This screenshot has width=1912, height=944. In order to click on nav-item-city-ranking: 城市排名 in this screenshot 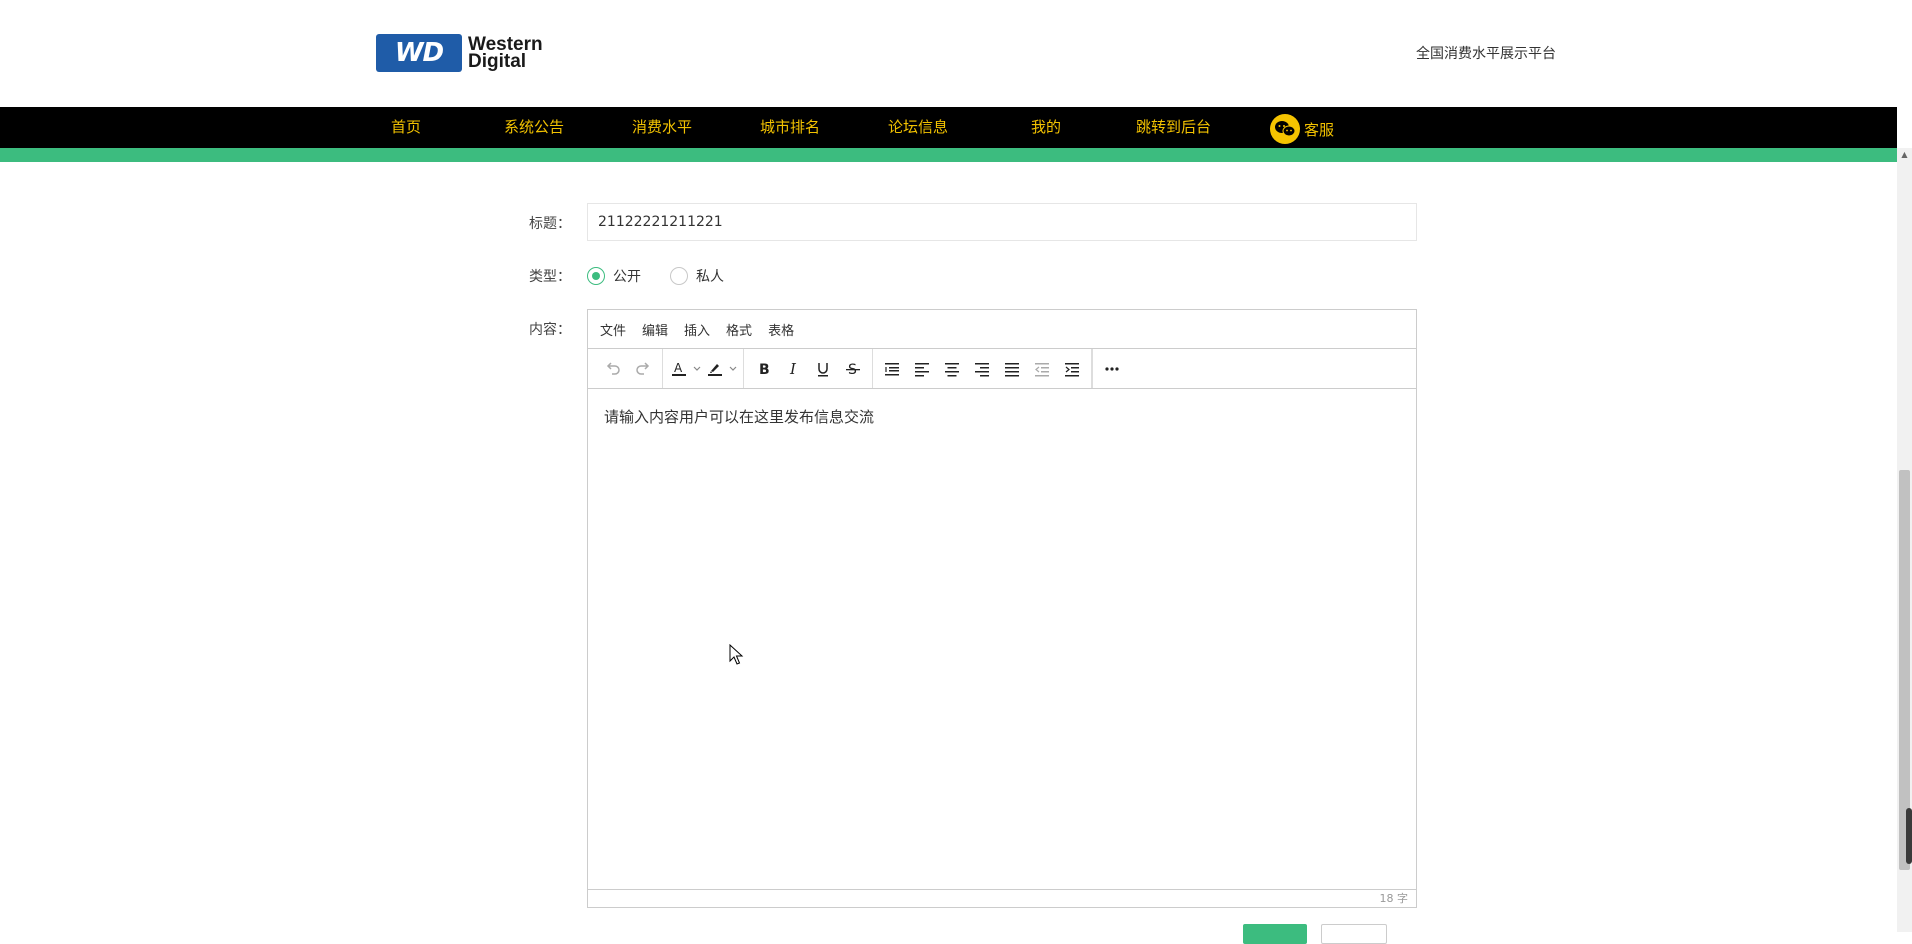, I will do `click(790, 127)`.